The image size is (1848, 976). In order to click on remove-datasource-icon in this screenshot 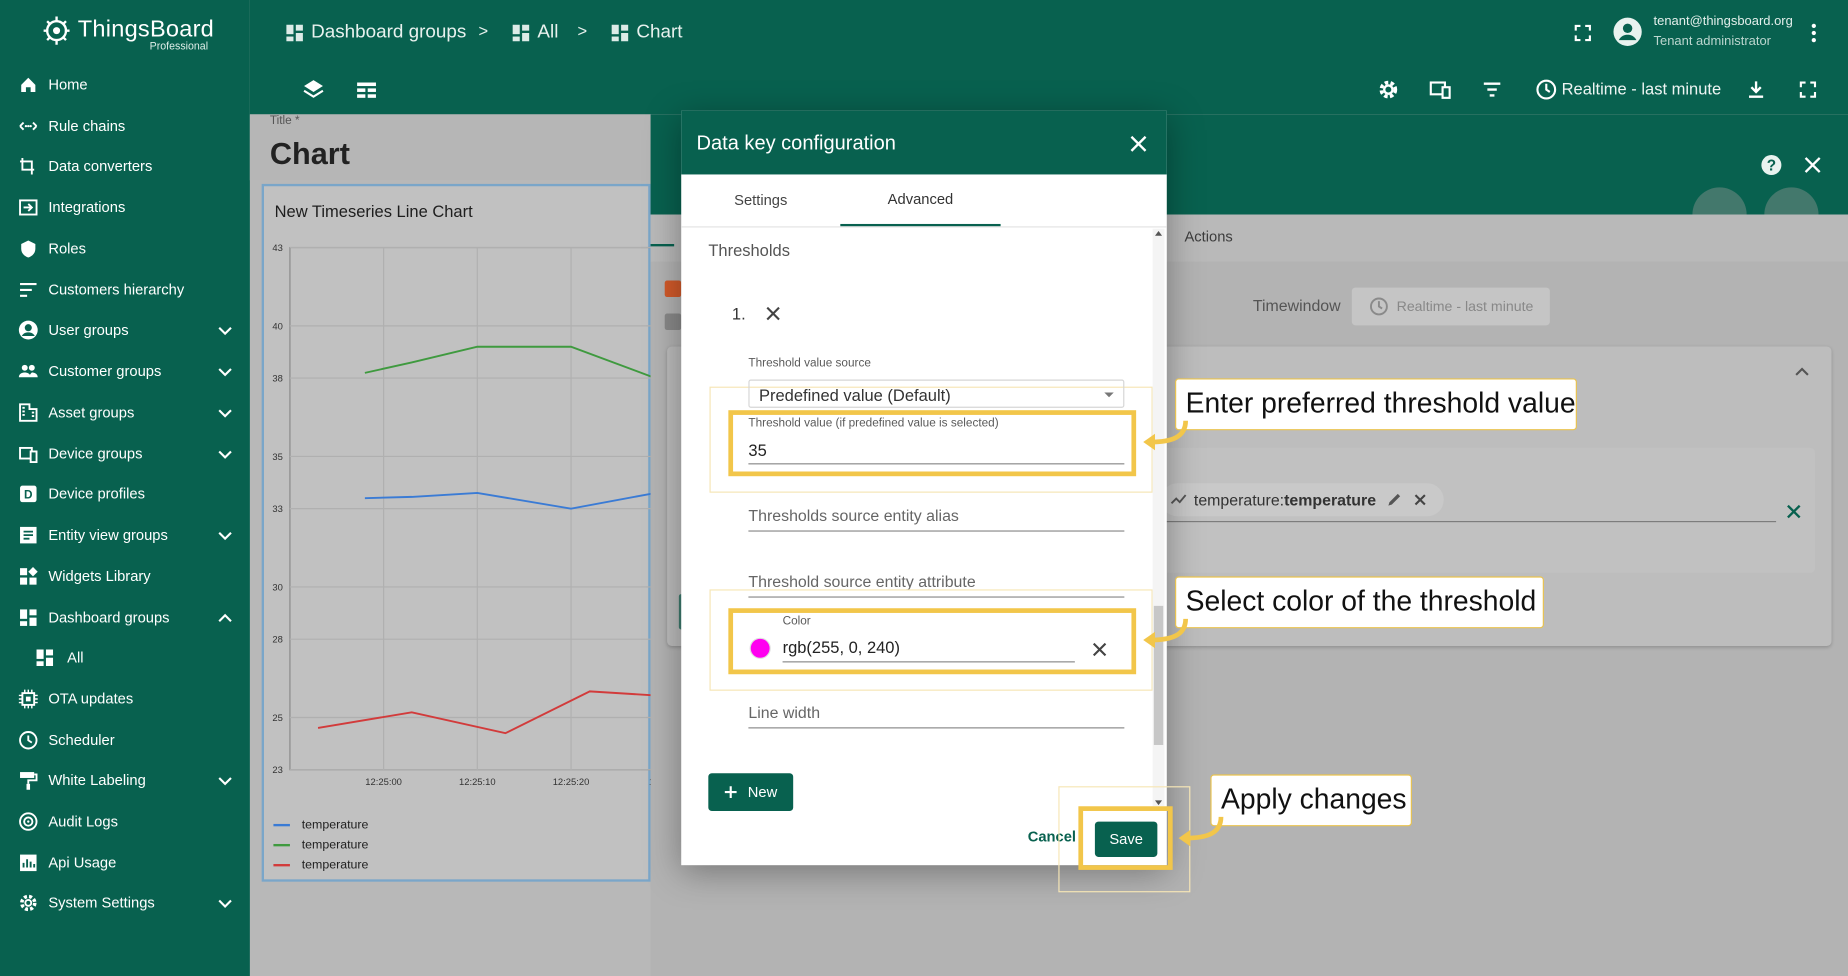, I will do `click(1793, 511)`.